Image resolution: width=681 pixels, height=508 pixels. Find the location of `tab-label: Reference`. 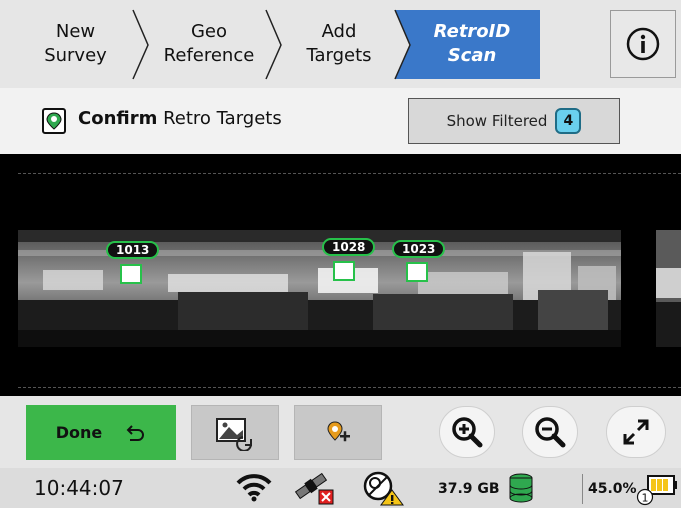

tab-label: Reference is located at coordinates (209, 55).